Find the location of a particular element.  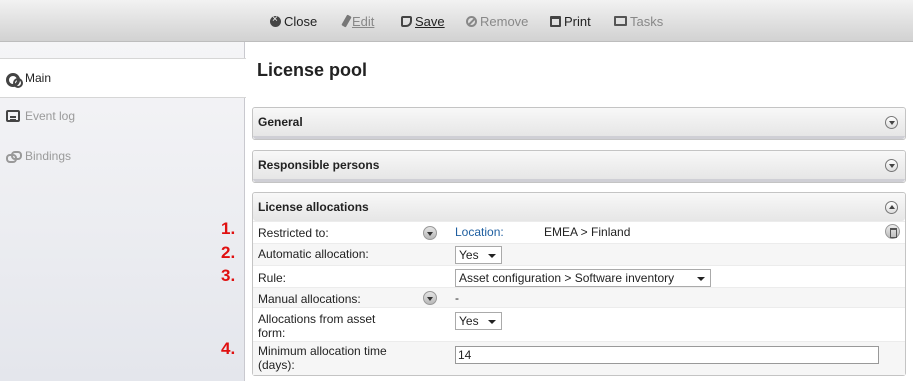

sidebar-item-label: Bindings is located at coordinates (48, 156).